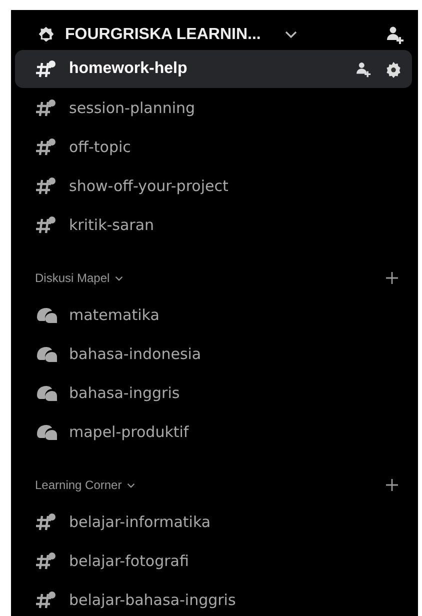 Image resolution: width=422 pixels, height=616 pixels. What do you see at coordinates (72, 278) in the screenshot?
I see `category-header: Diskusi Mapel` at bounding box center [72, 278].